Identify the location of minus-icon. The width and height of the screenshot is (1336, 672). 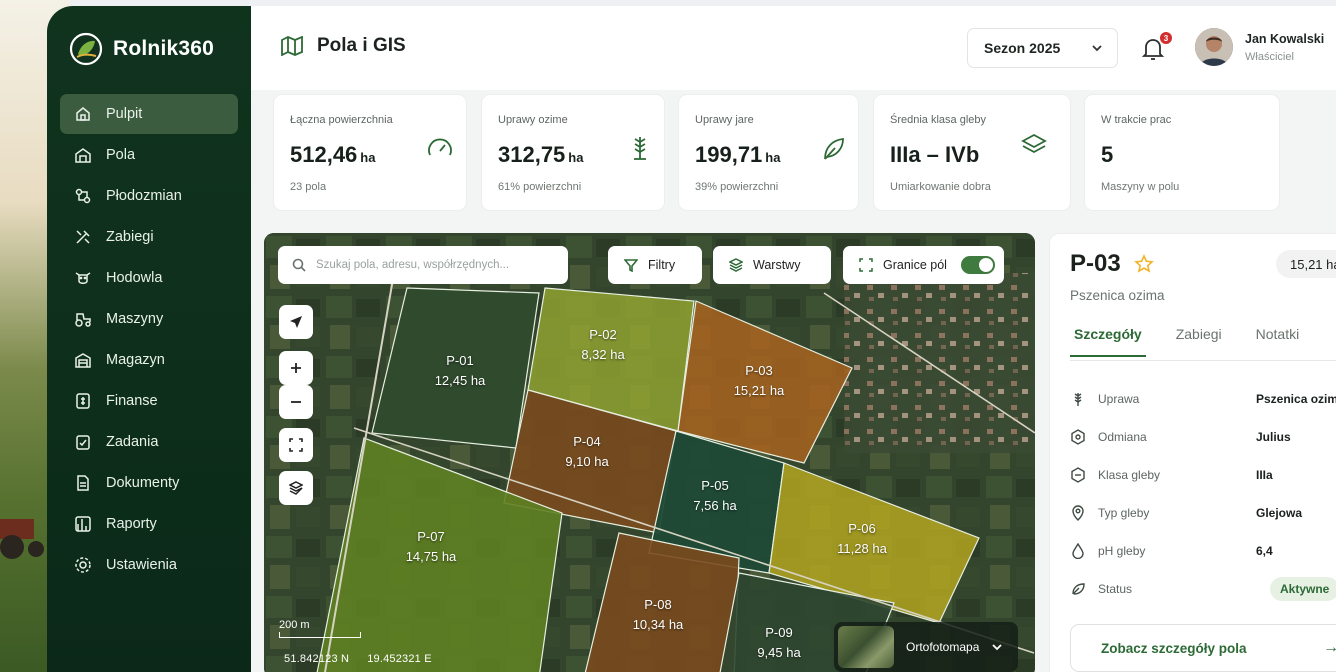
(296, 402).